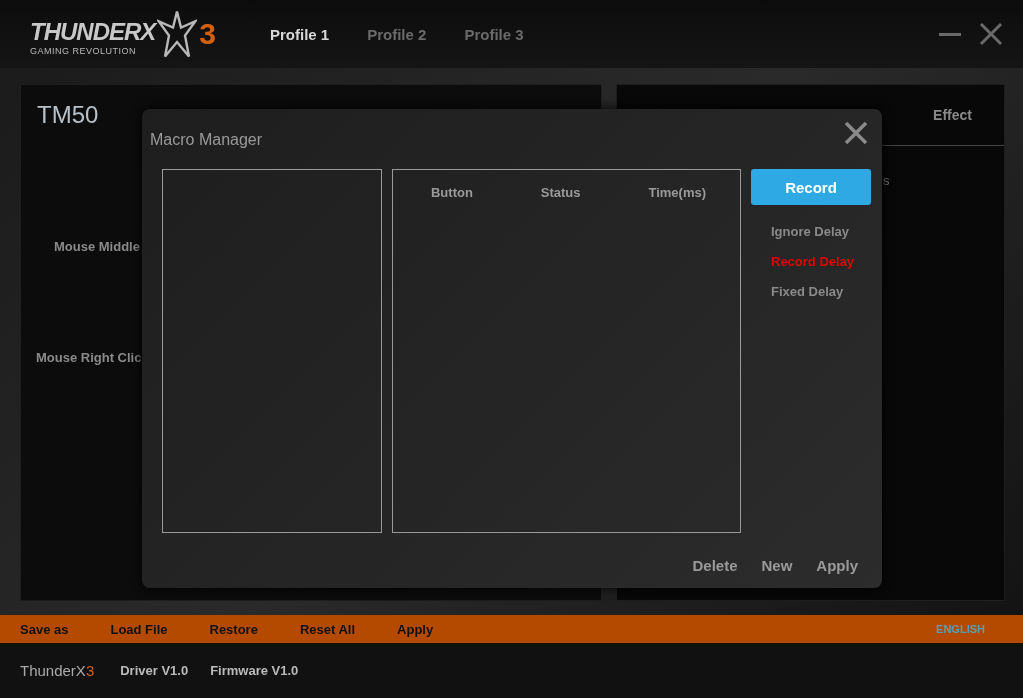 The width and height of the screenshot is (1023, 698). Describe the element at coordinates (89, 357) in the screenshot. I see `mouse-button-label: Mouse Right Clic` at that location.